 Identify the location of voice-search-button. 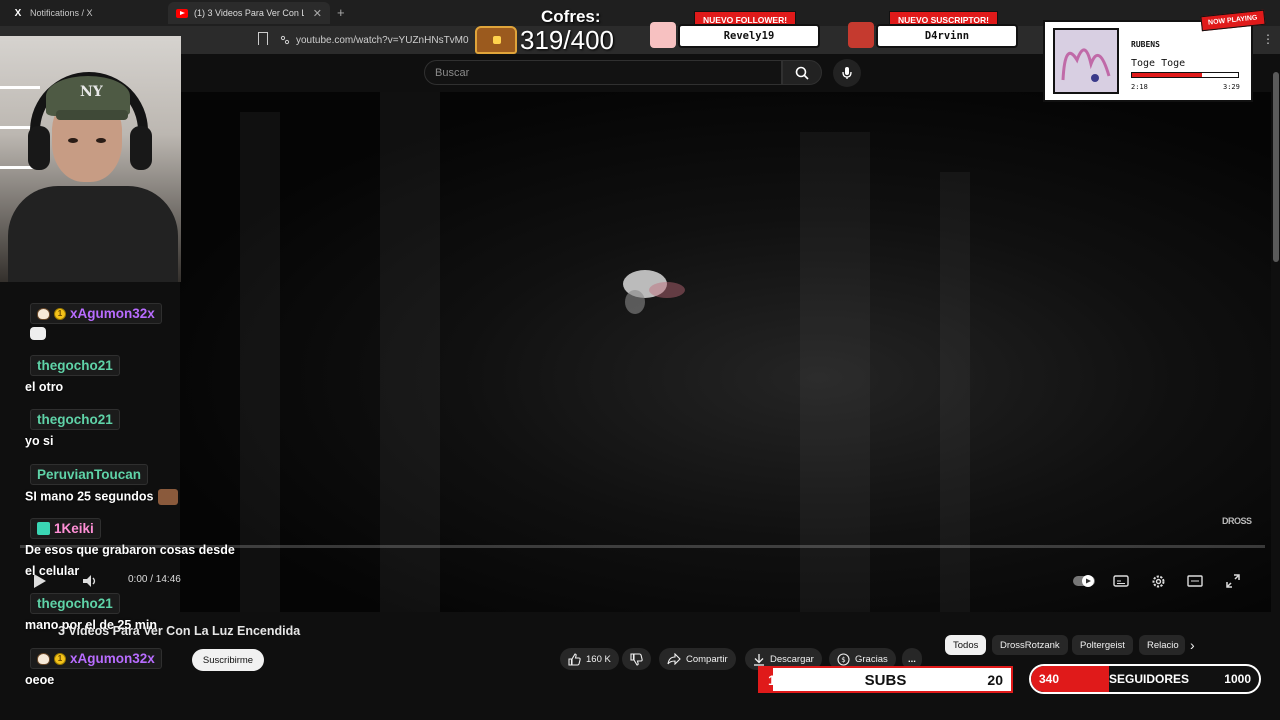
(847, 73).